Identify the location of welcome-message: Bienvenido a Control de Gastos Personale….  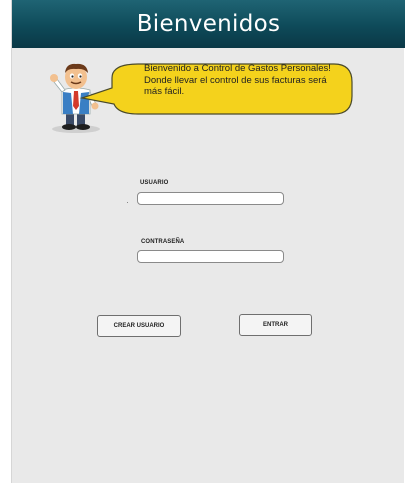
(249, 80).